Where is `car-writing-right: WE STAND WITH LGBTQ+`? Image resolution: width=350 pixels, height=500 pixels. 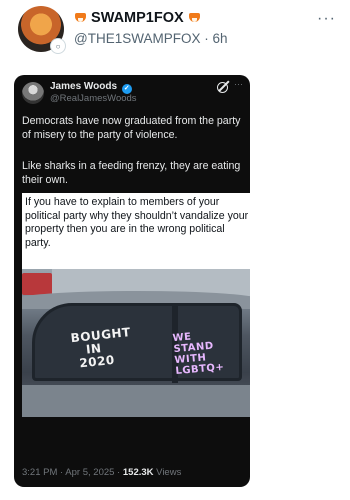
car-writing-right: WE STAND WITH LGBTQ+ is located at coordinates (198, 353).